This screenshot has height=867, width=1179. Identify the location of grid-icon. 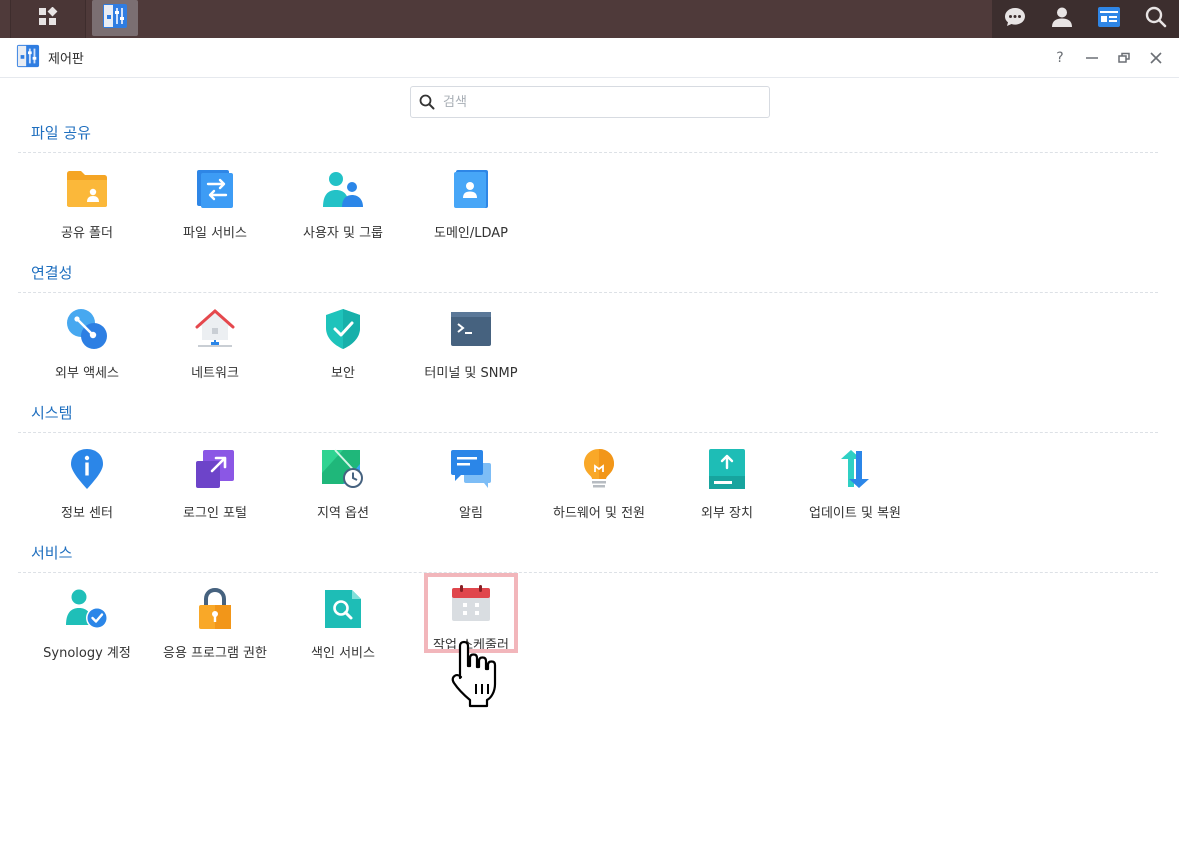
(48, 18).